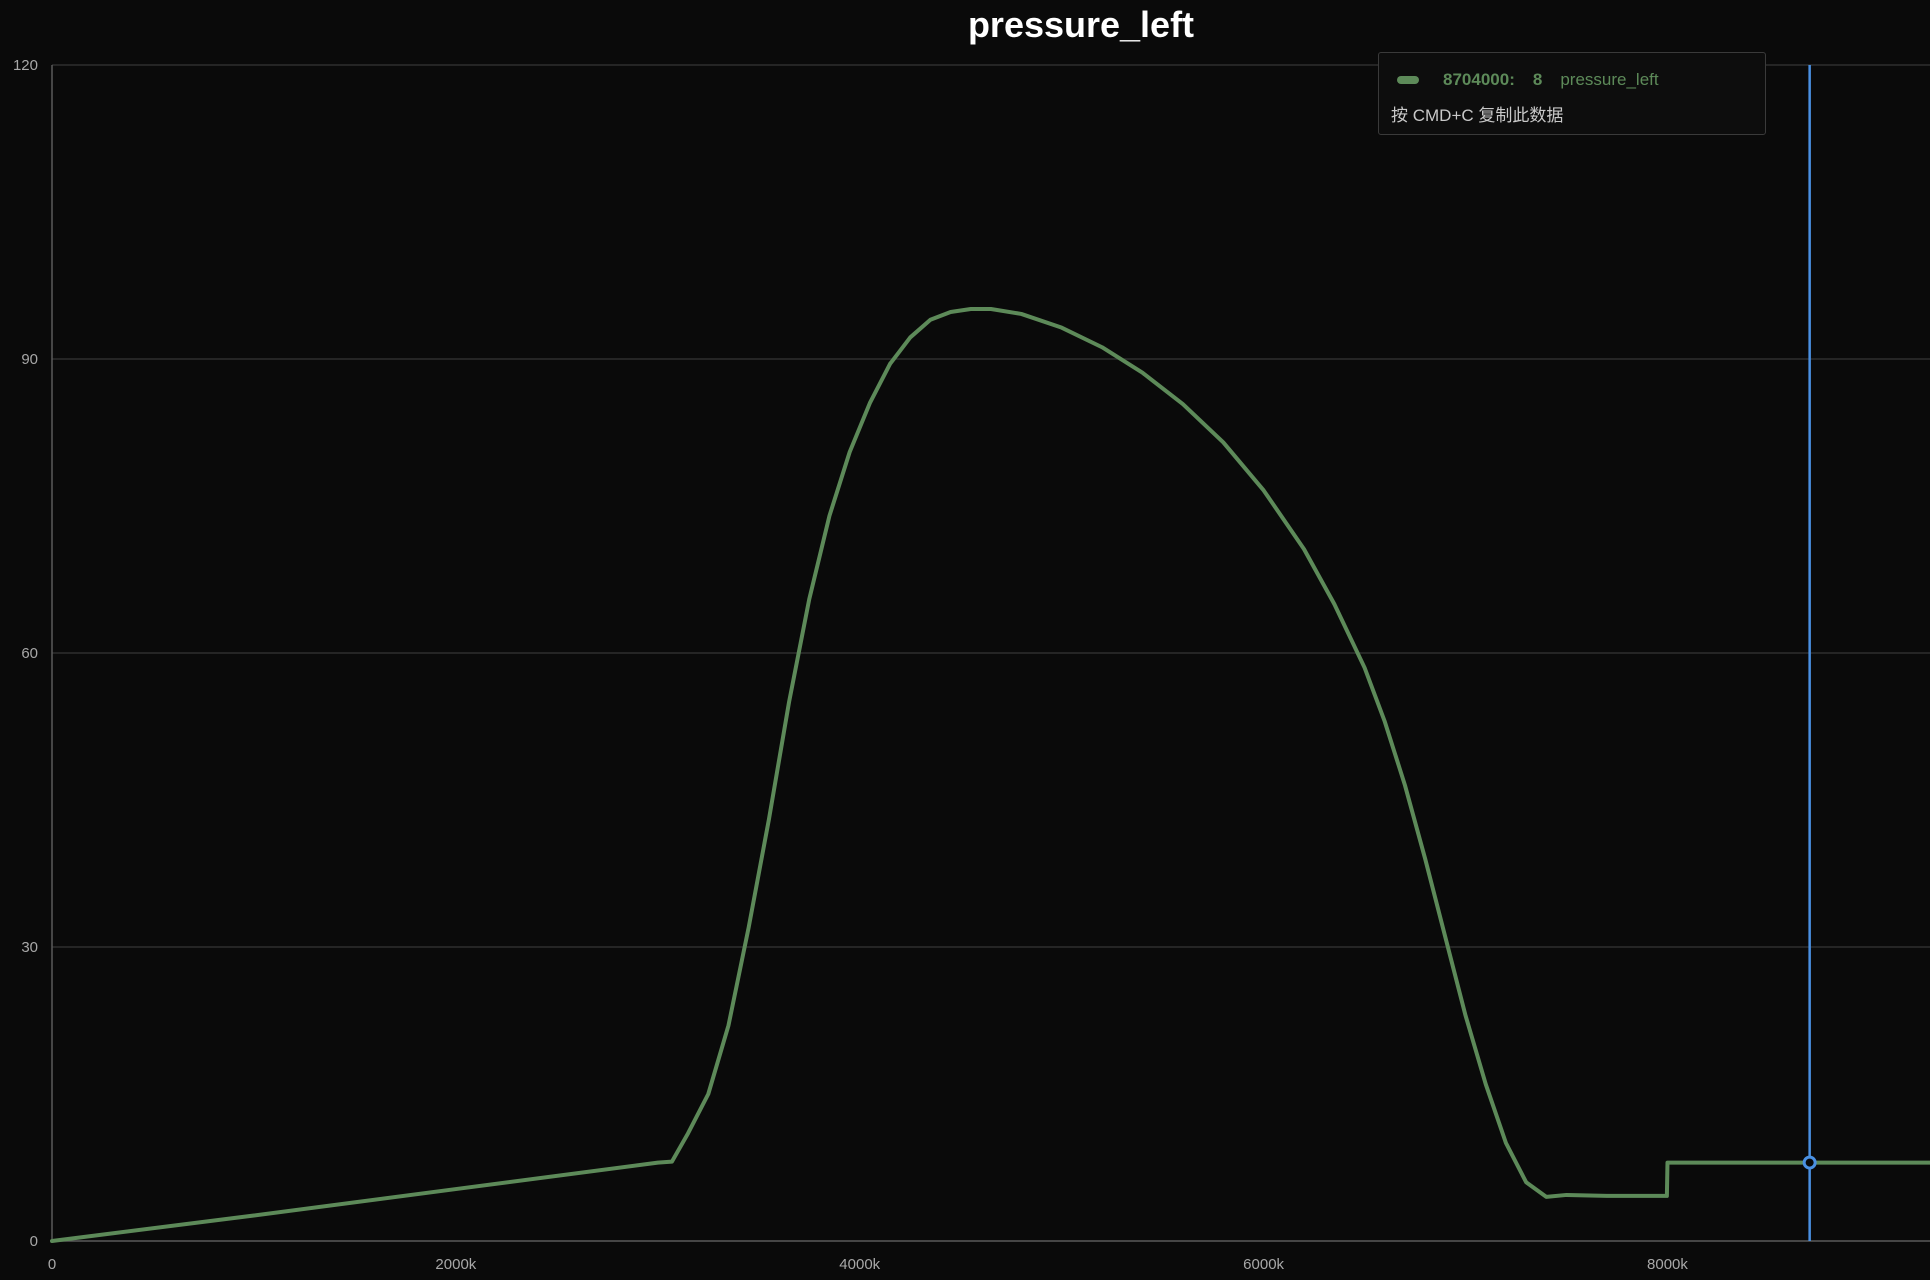 Image resolution: width=1930 pixels, height=1280 pixels. I want to click on x-tick-label-0: 0, so click(52, 1264).